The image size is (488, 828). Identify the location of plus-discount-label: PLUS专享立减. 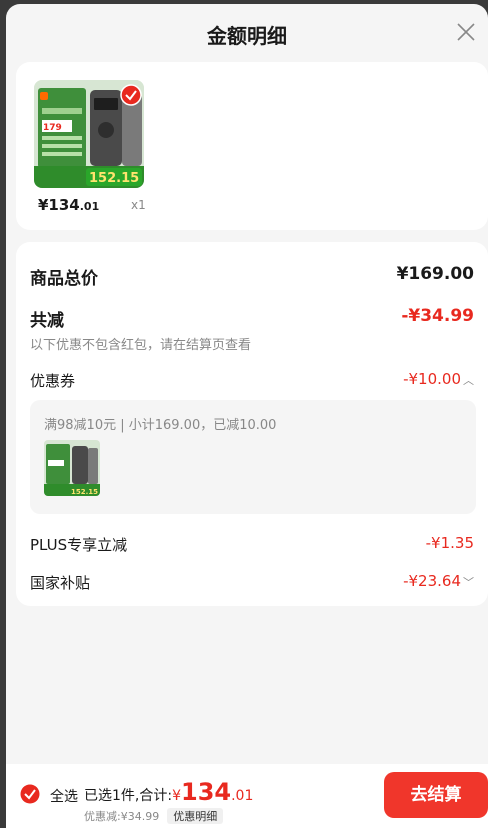
(79, 545).